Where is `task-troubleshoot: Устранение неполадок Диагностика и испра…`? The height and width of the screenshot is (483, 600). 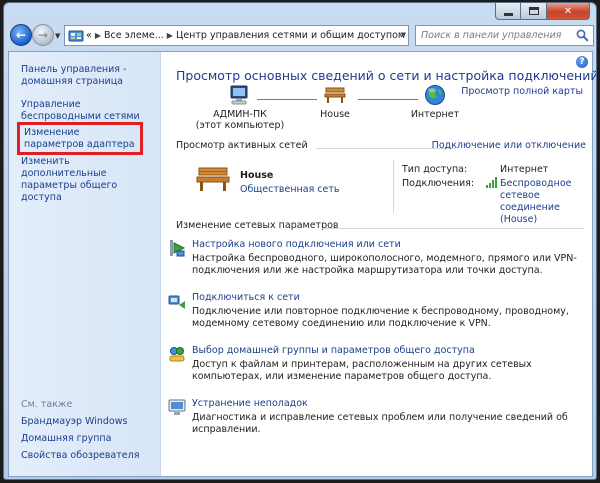
task-troubleshoot: Устранение неполадок Диагностика и испра… is located at coordinates (380, 417).